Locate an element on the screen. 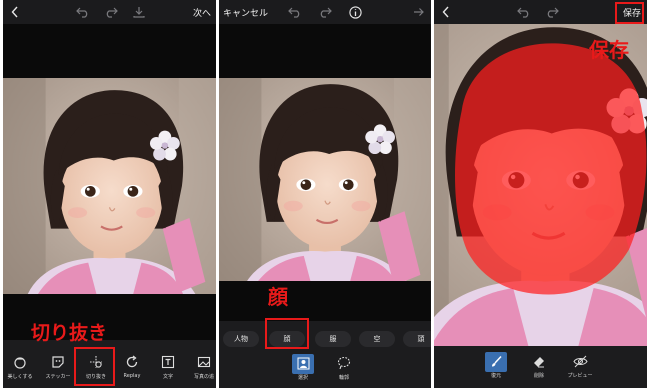 Image resolution: width=650 pixels, height=388 pixels. tool-label: ステッカー is located at coordinates (58, 377).